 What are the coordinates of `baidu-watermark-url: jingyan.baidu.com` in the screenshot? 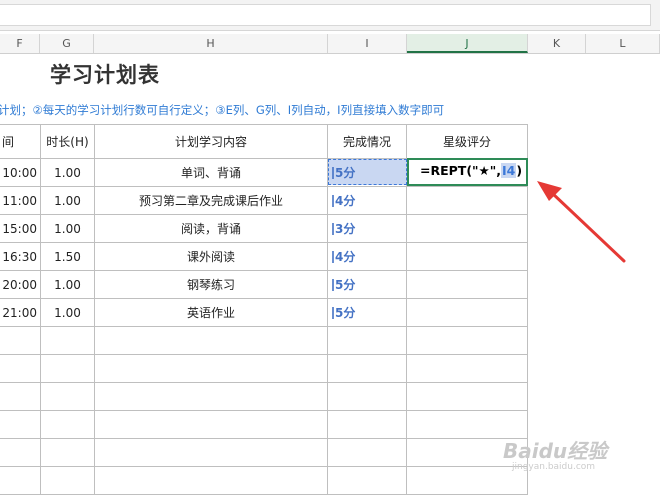 It's located at (554, 467).